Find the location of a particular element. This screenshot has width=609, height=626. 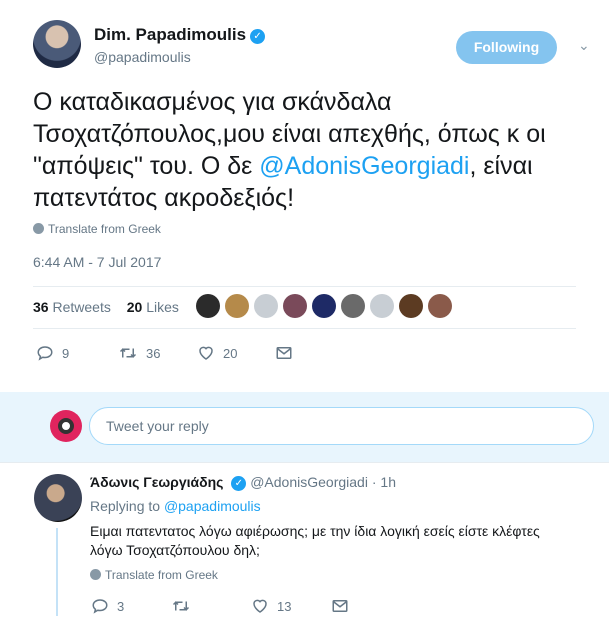

likes-label: Likes is located at coordinates (162, 307).